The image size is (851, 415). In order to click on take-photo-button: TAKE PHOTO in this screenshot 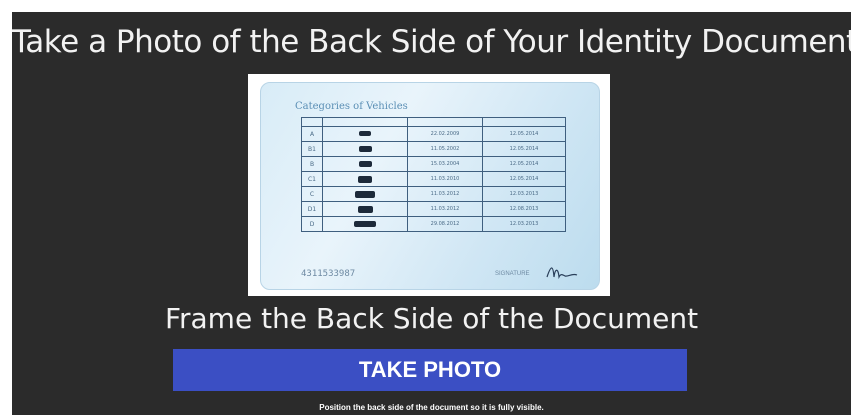, I will do `click(430, 370)`.